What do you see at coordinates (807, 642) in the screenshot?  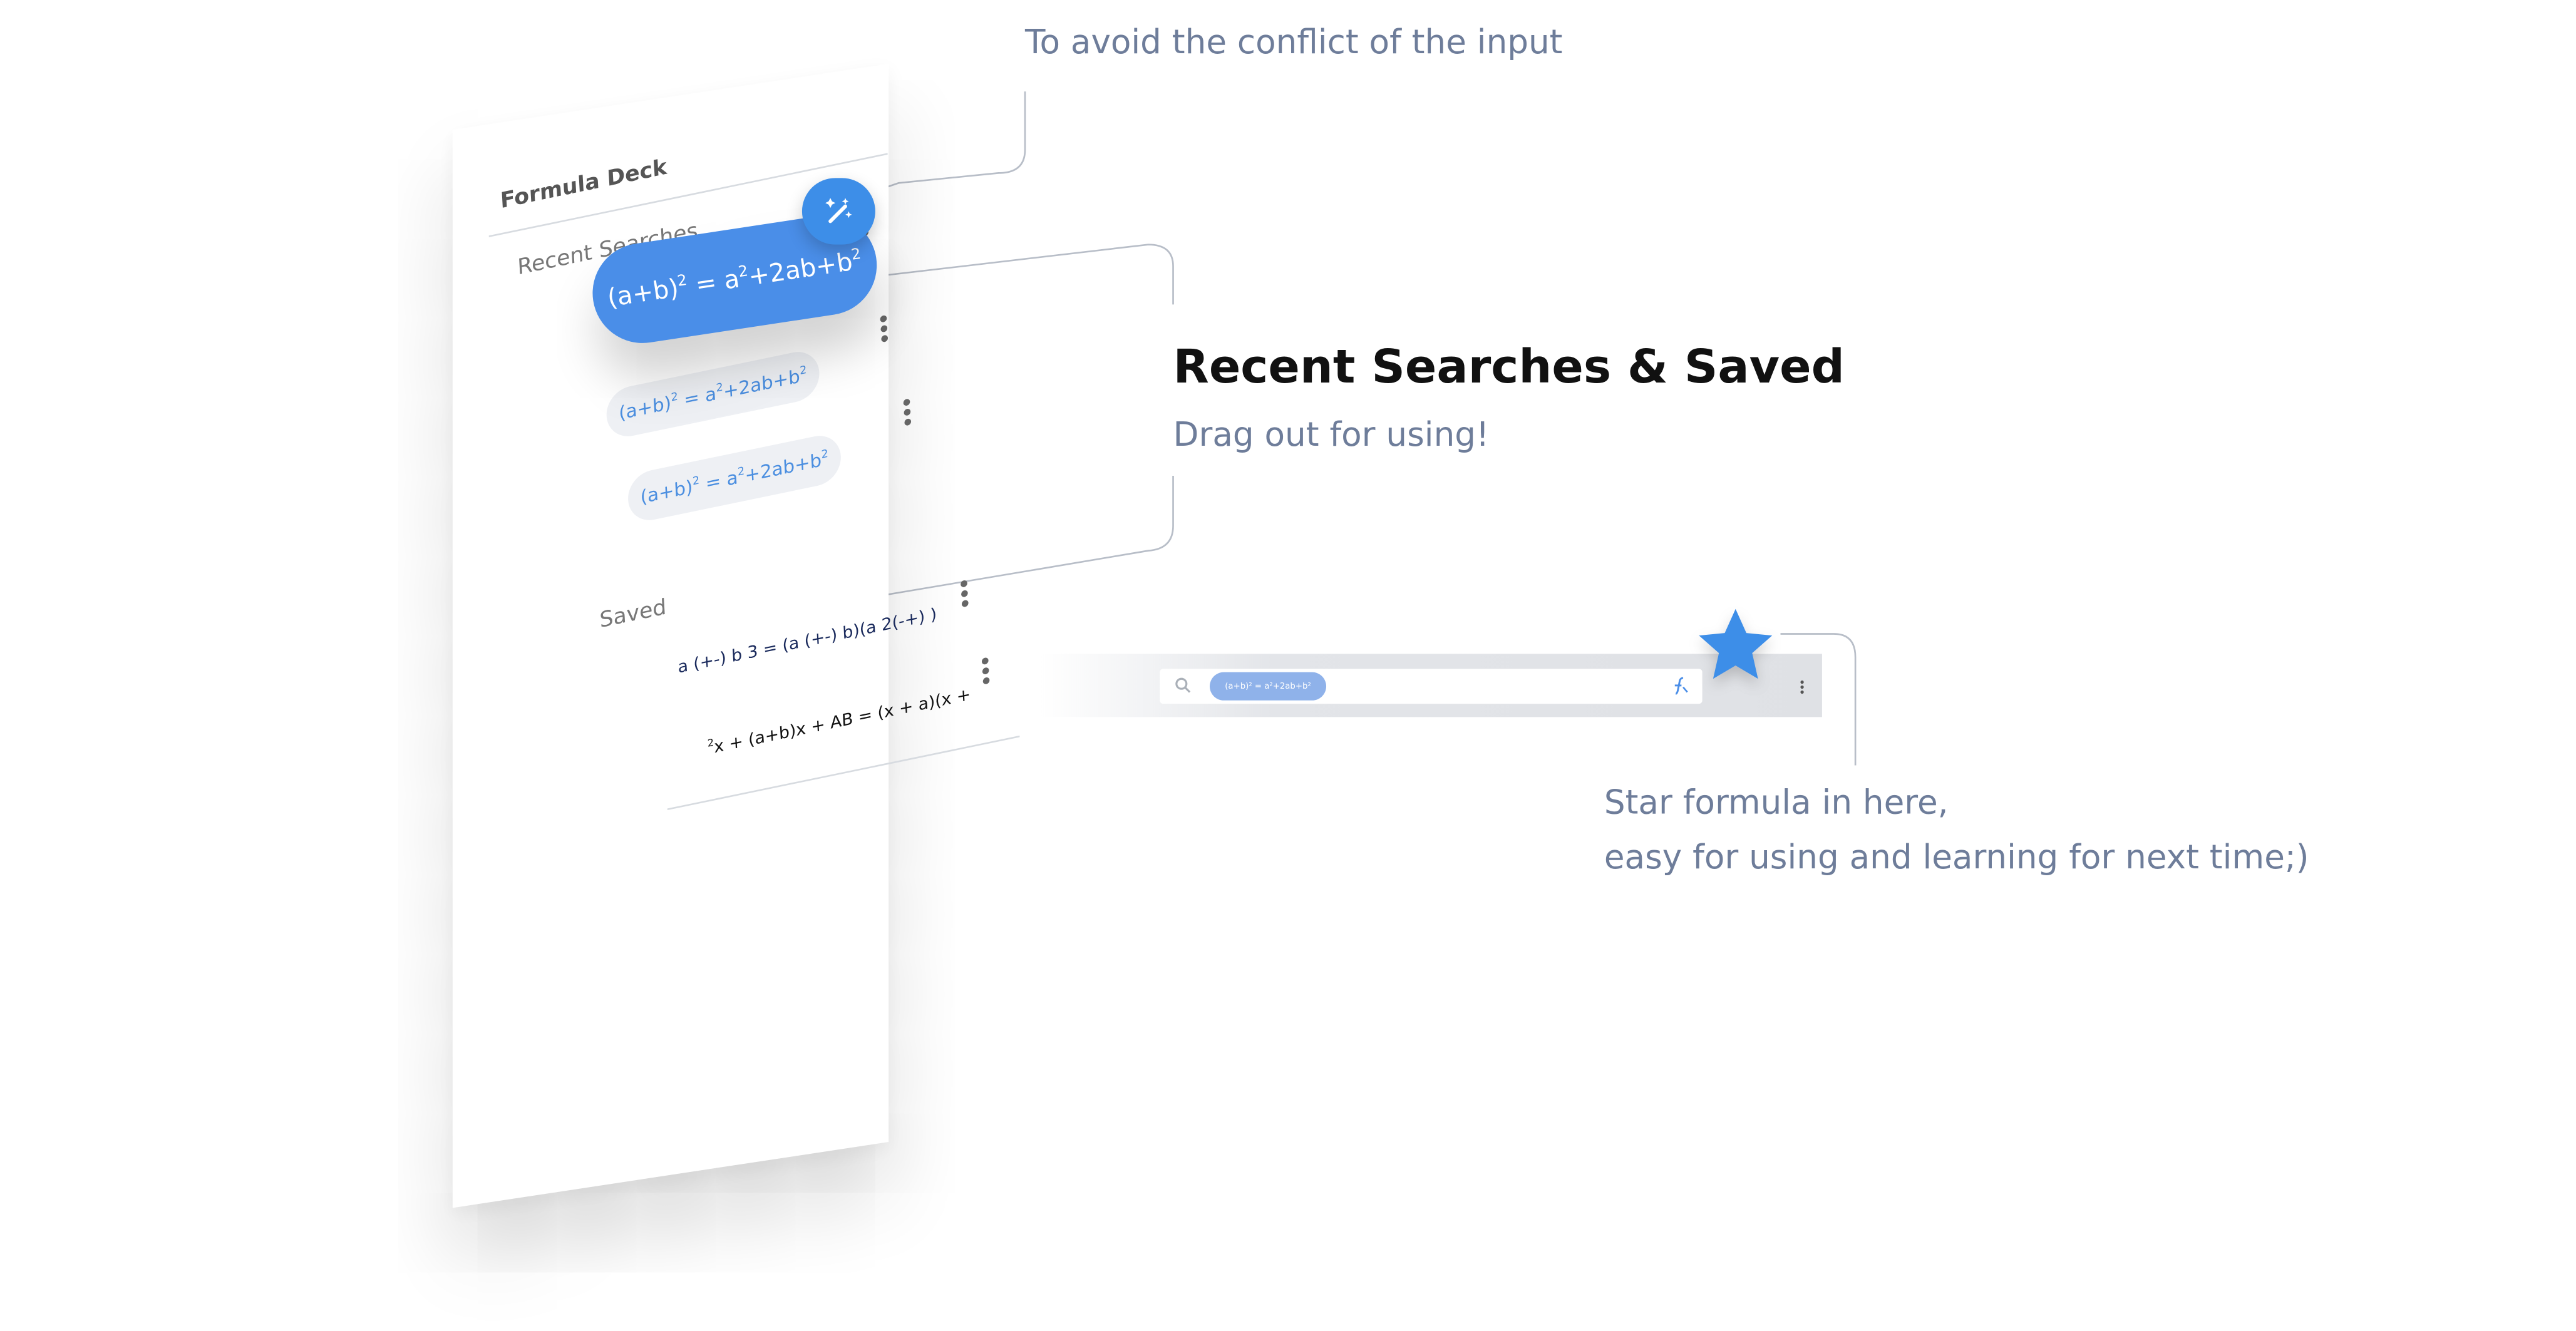 I see `saved-item-1: a (+-) b 3 = (a (+-) b)(a 2(-+) )` at bounding box center [807, 642].